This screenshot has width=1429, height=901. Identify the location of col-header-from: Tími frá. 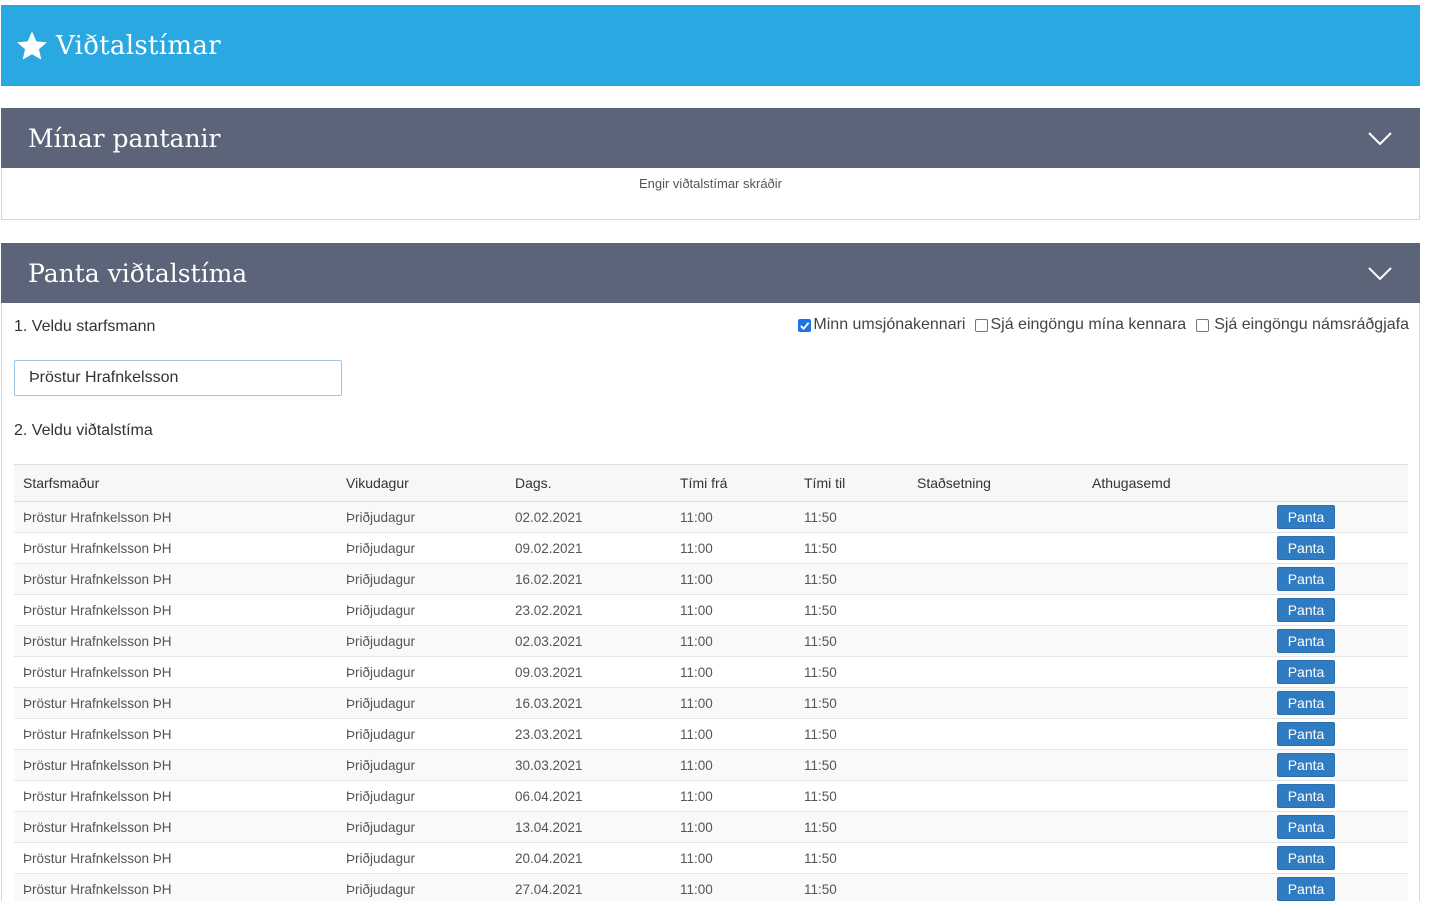
(733, 483).